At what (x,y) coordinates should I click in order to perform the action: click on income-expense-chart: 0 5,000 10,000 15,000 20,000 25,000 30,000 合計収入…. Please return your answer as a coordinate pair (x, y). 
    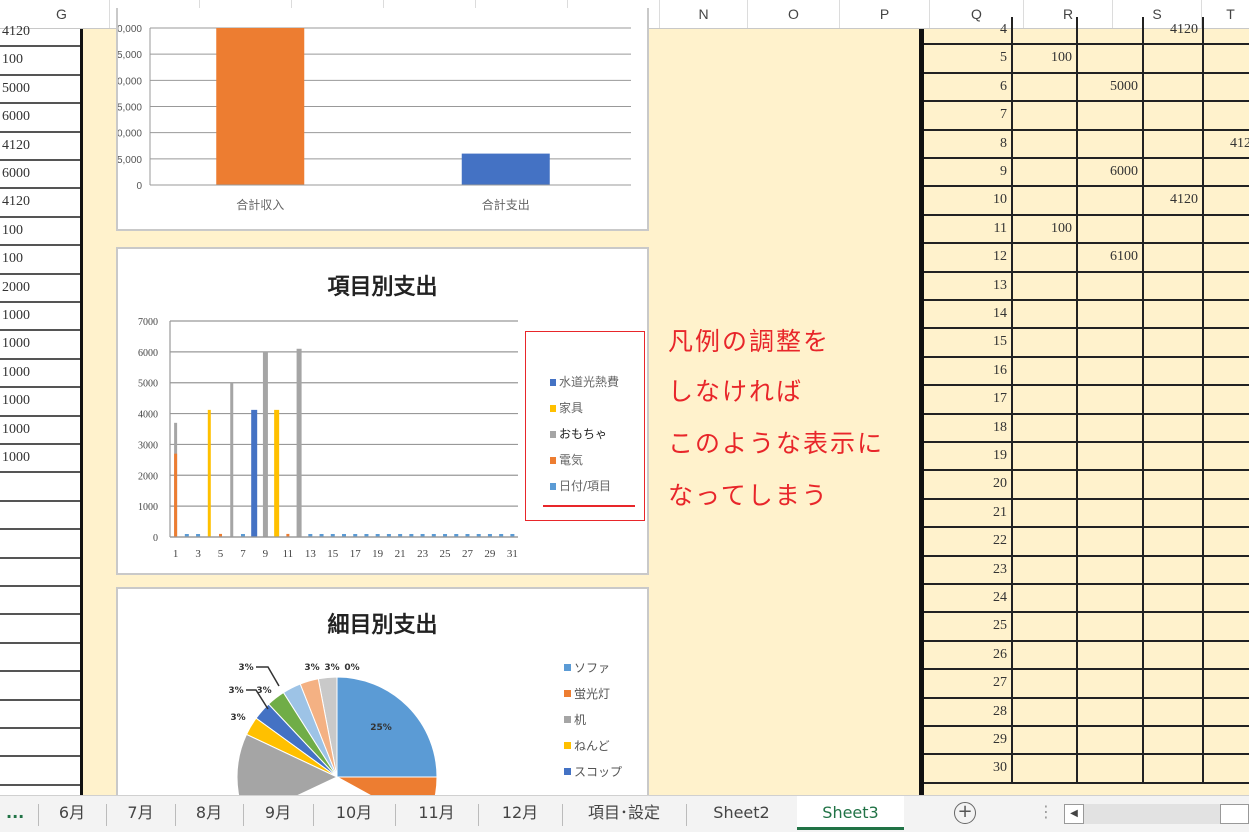
    Looking at the image, I should click on (382, 119).